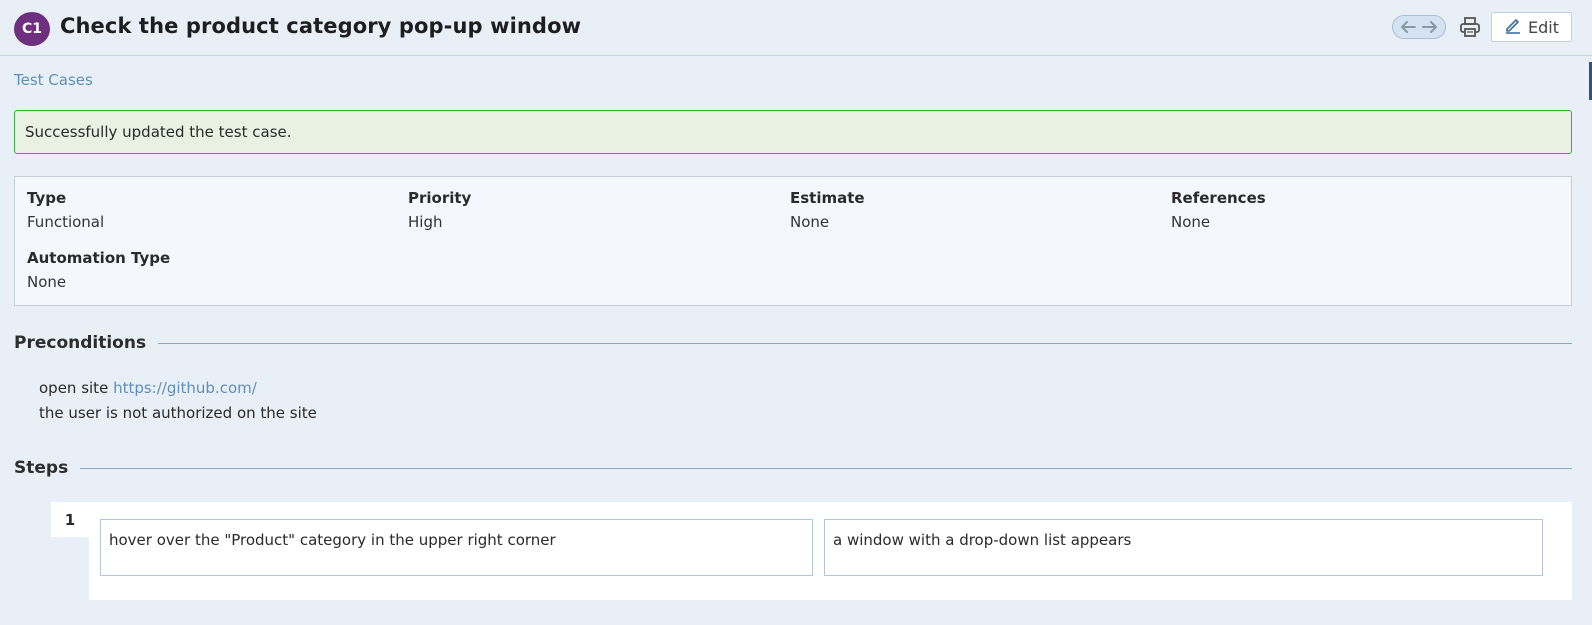  I want to click on section-title: Steps, so click(41, 468).